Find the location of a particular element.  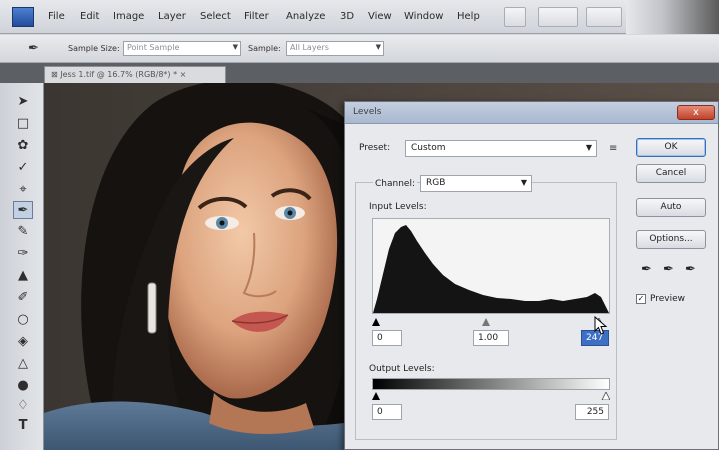

channel-select: RGB ▼ is located at coordinates (476, 183).